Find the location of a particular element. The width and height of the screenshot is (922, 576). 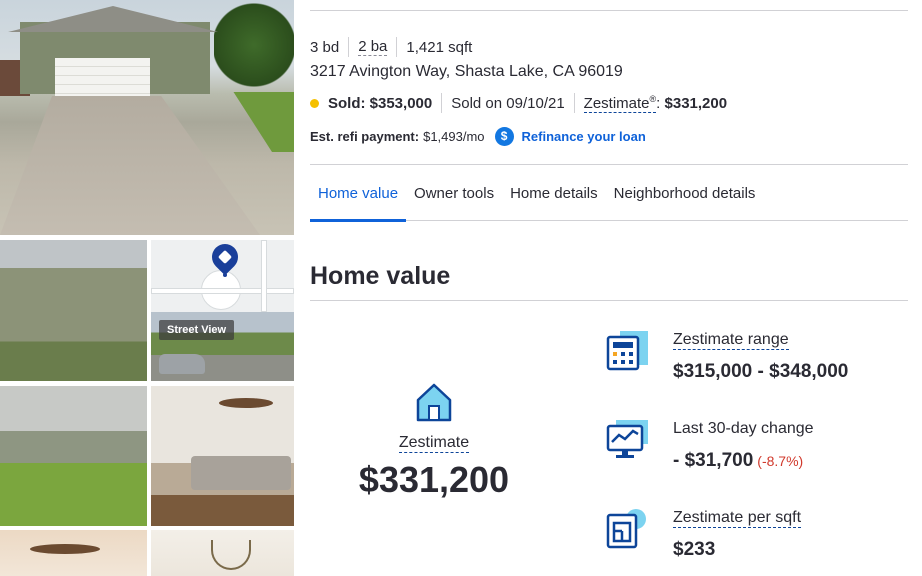

main-photo-house-exterior is located at coordinates (147, 117).